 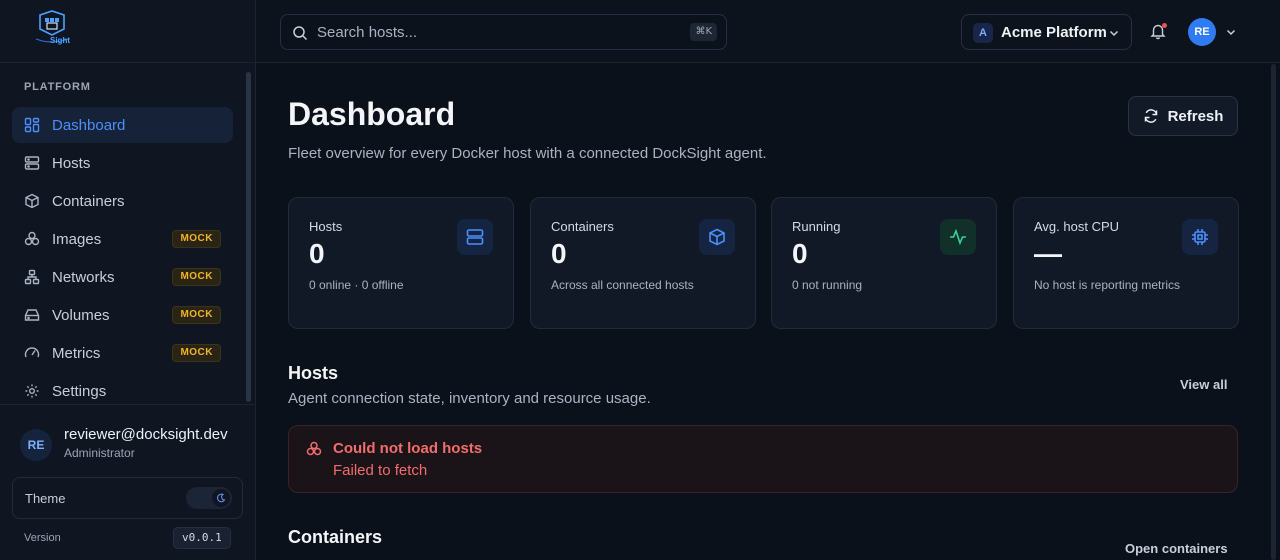 I want to click on refresh-button: Refresh, so click(x=1183, y=116).